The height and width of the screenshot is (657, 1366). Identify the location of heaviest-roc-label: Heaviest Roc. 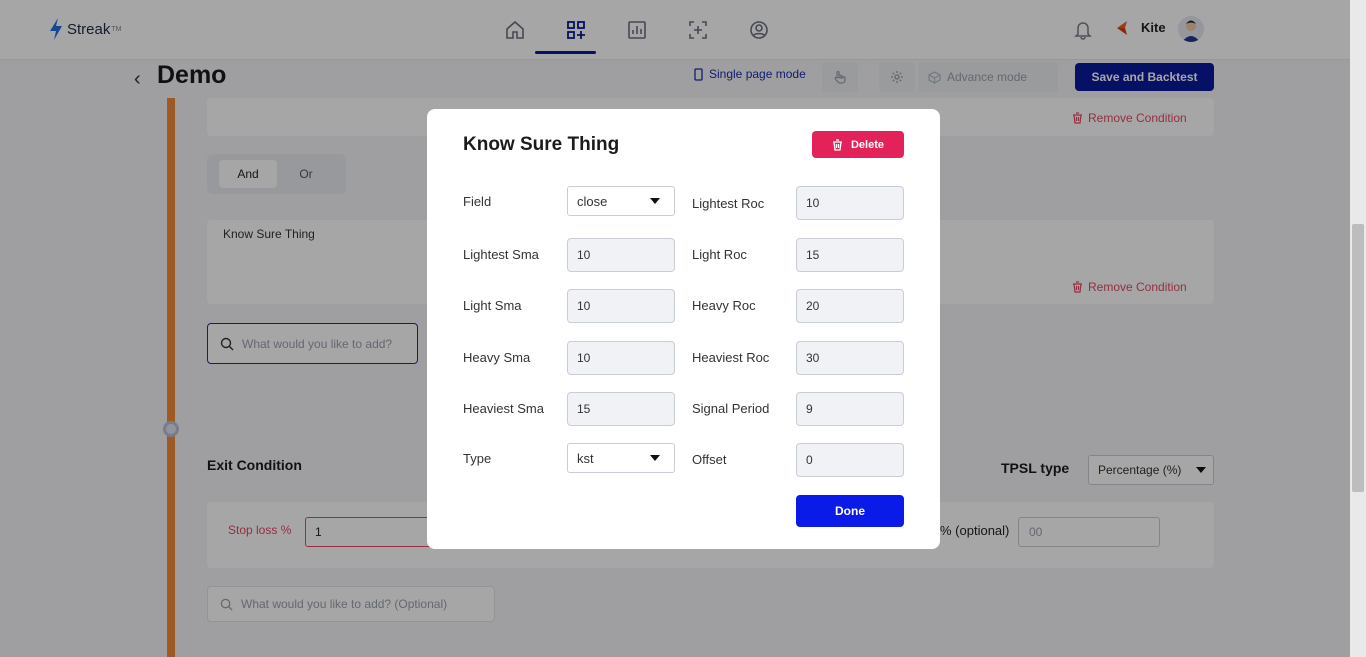
(731, 357).